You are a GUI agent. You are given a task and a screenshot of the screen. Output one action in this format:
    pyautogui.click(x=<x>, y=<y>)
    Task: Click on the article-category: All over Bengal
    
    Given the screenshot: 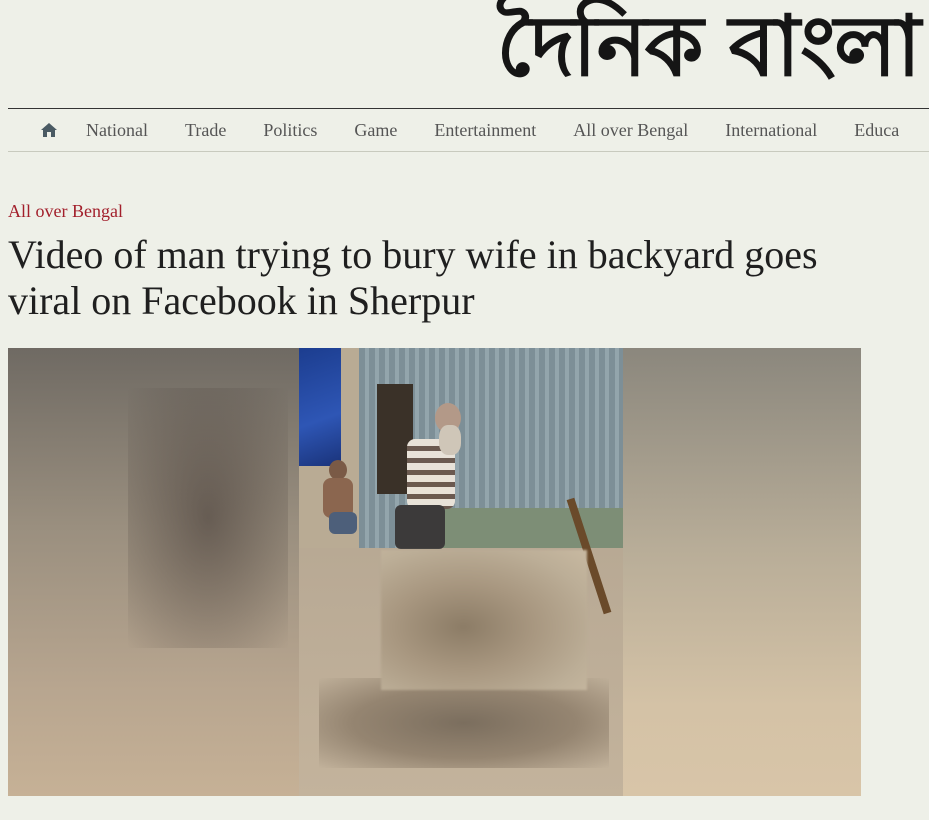 What is the action you would take?
    pyautogui.click(x=65, y=211)
    